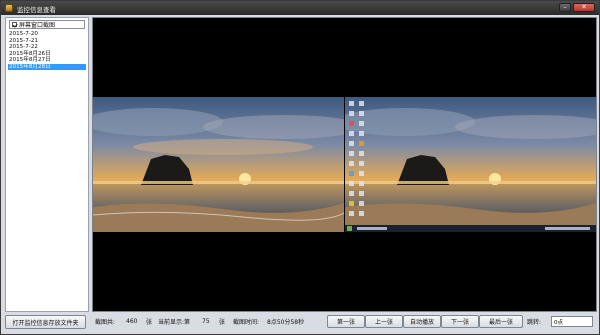 The width and height of the screenshot is (600, 335). I want to click on total-label: 截图共:, so click(105, 322).